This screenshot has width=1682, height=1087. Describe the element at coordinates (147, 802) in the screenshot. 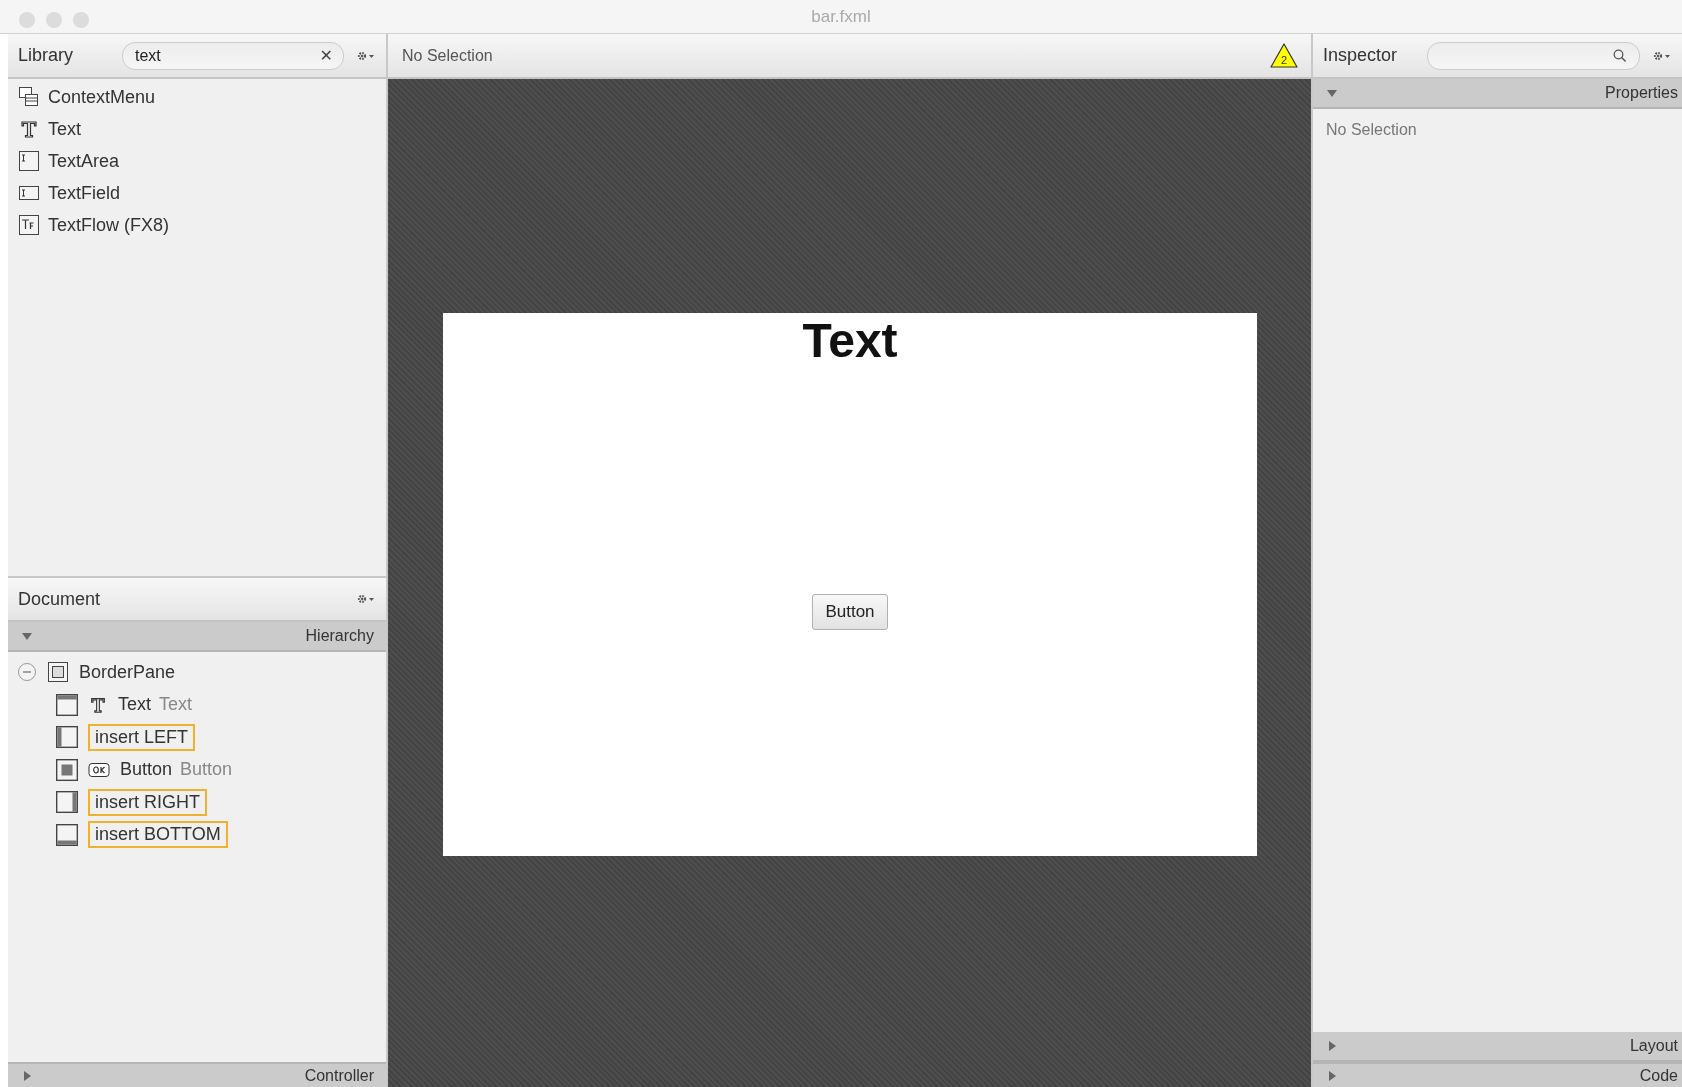

I see `insert-slot: insert RIGHT` at that location.